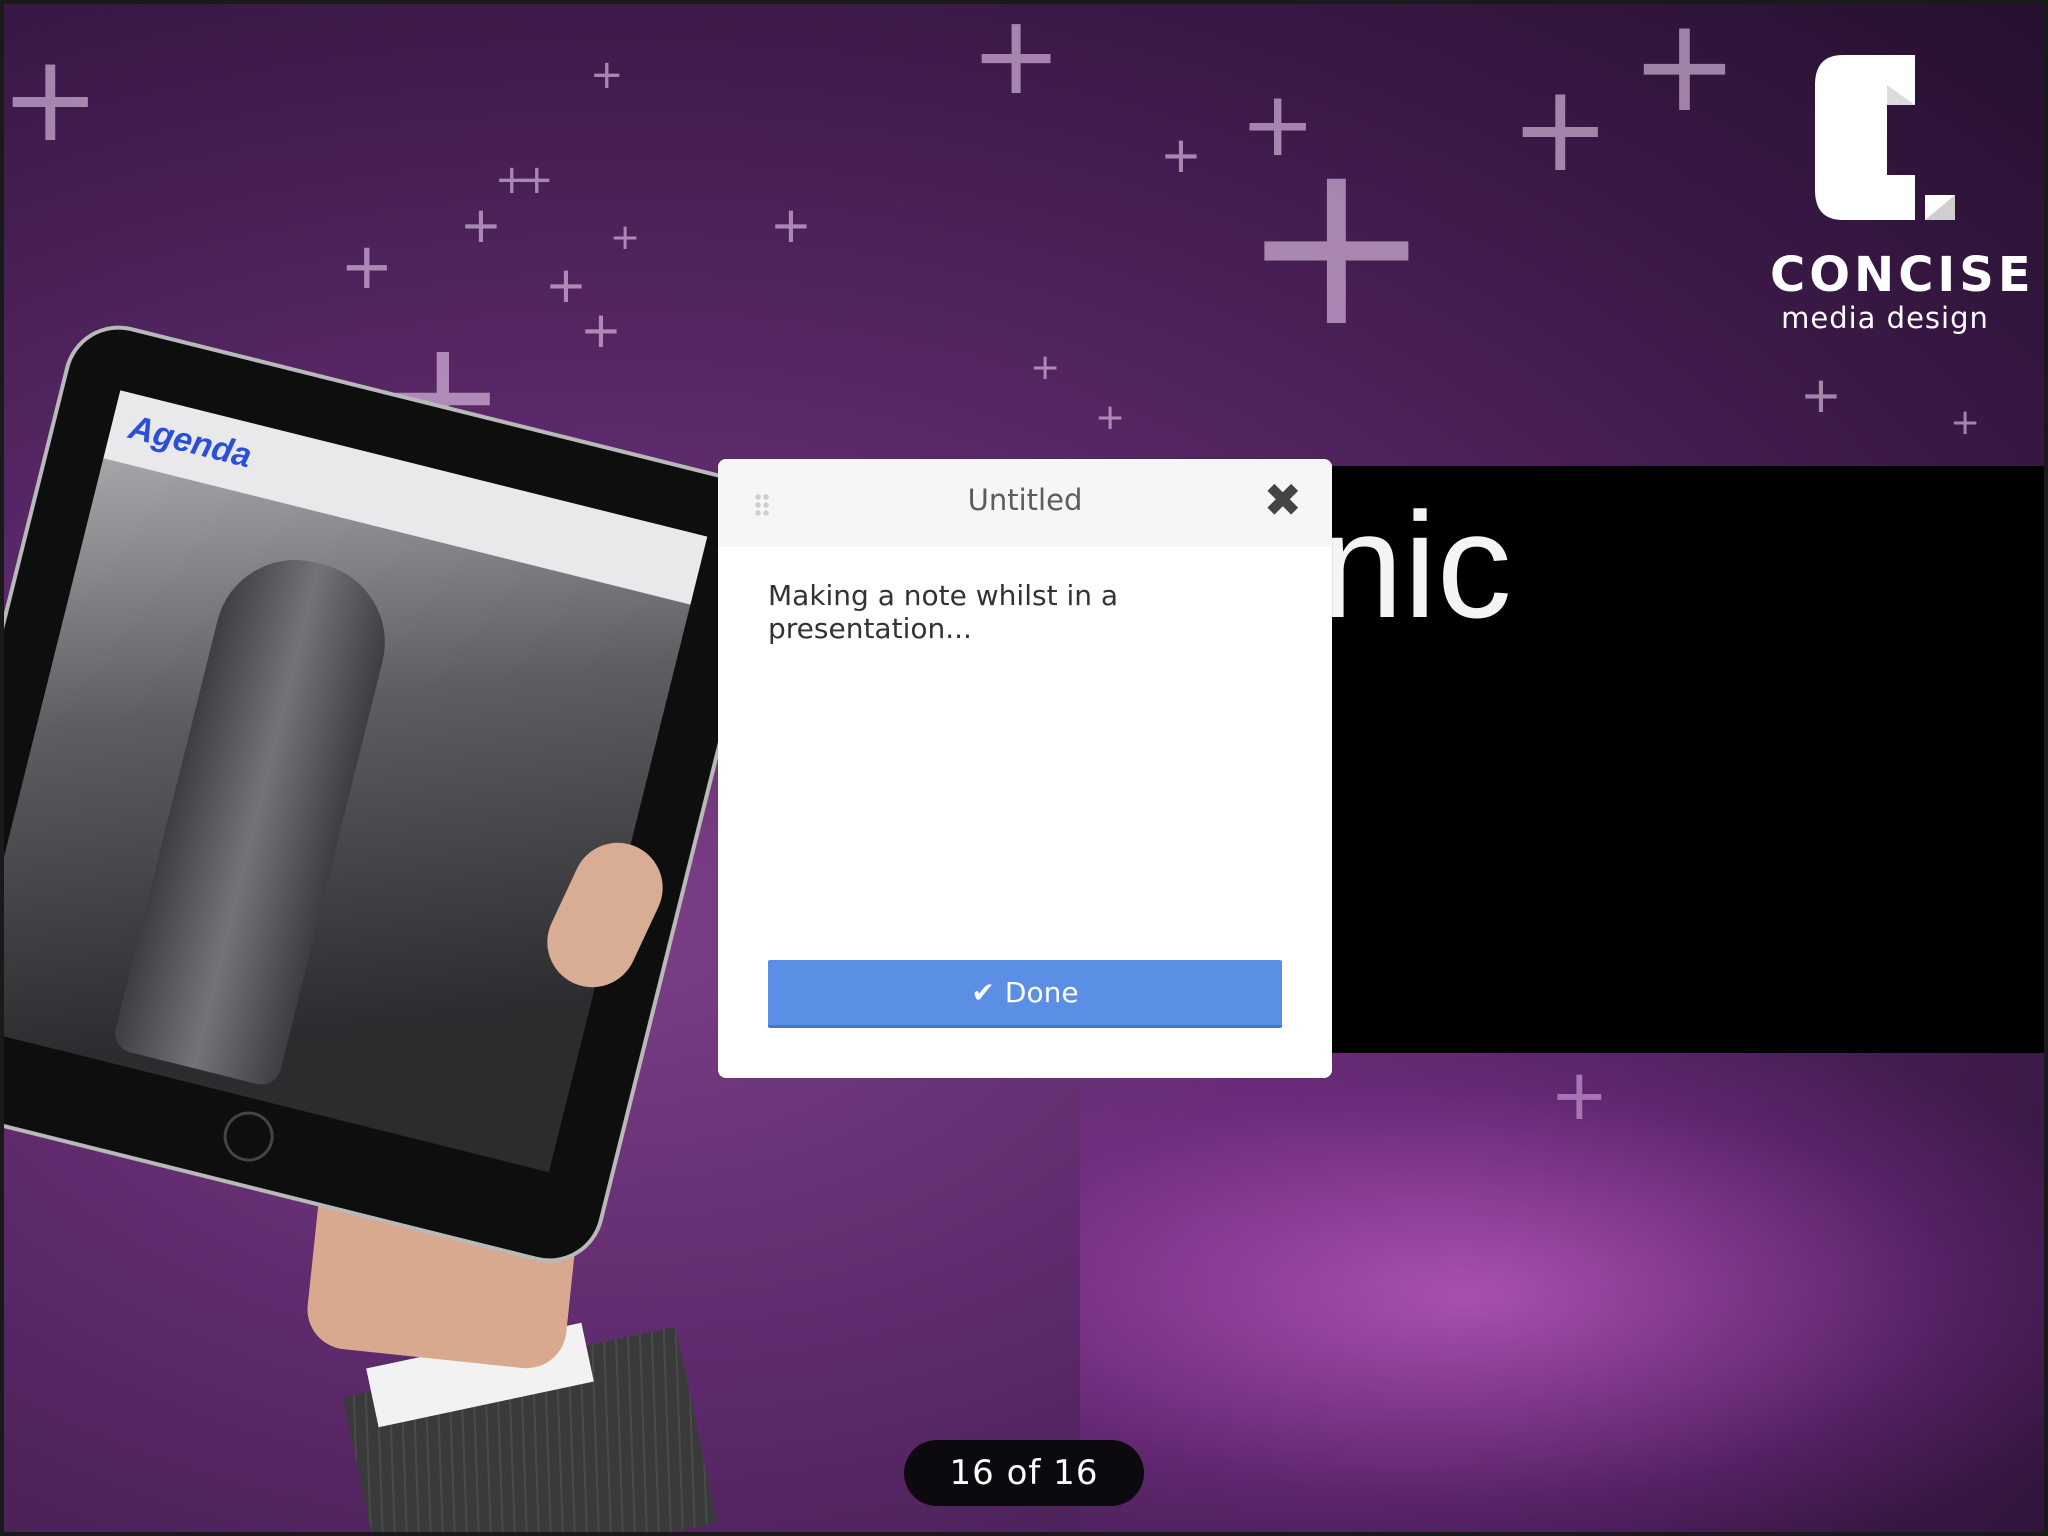 Image resolution: width=2048 pixels, height=1536 pixels. I want to click on note-dialog-header: Untitled ✖, so click(1025, 503).